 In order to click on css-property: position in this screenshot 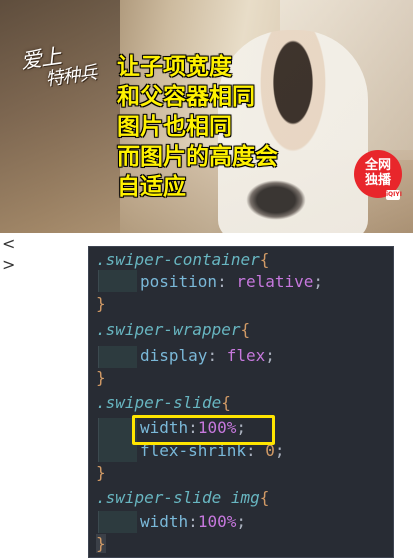, I will do `click(179, 281)`.